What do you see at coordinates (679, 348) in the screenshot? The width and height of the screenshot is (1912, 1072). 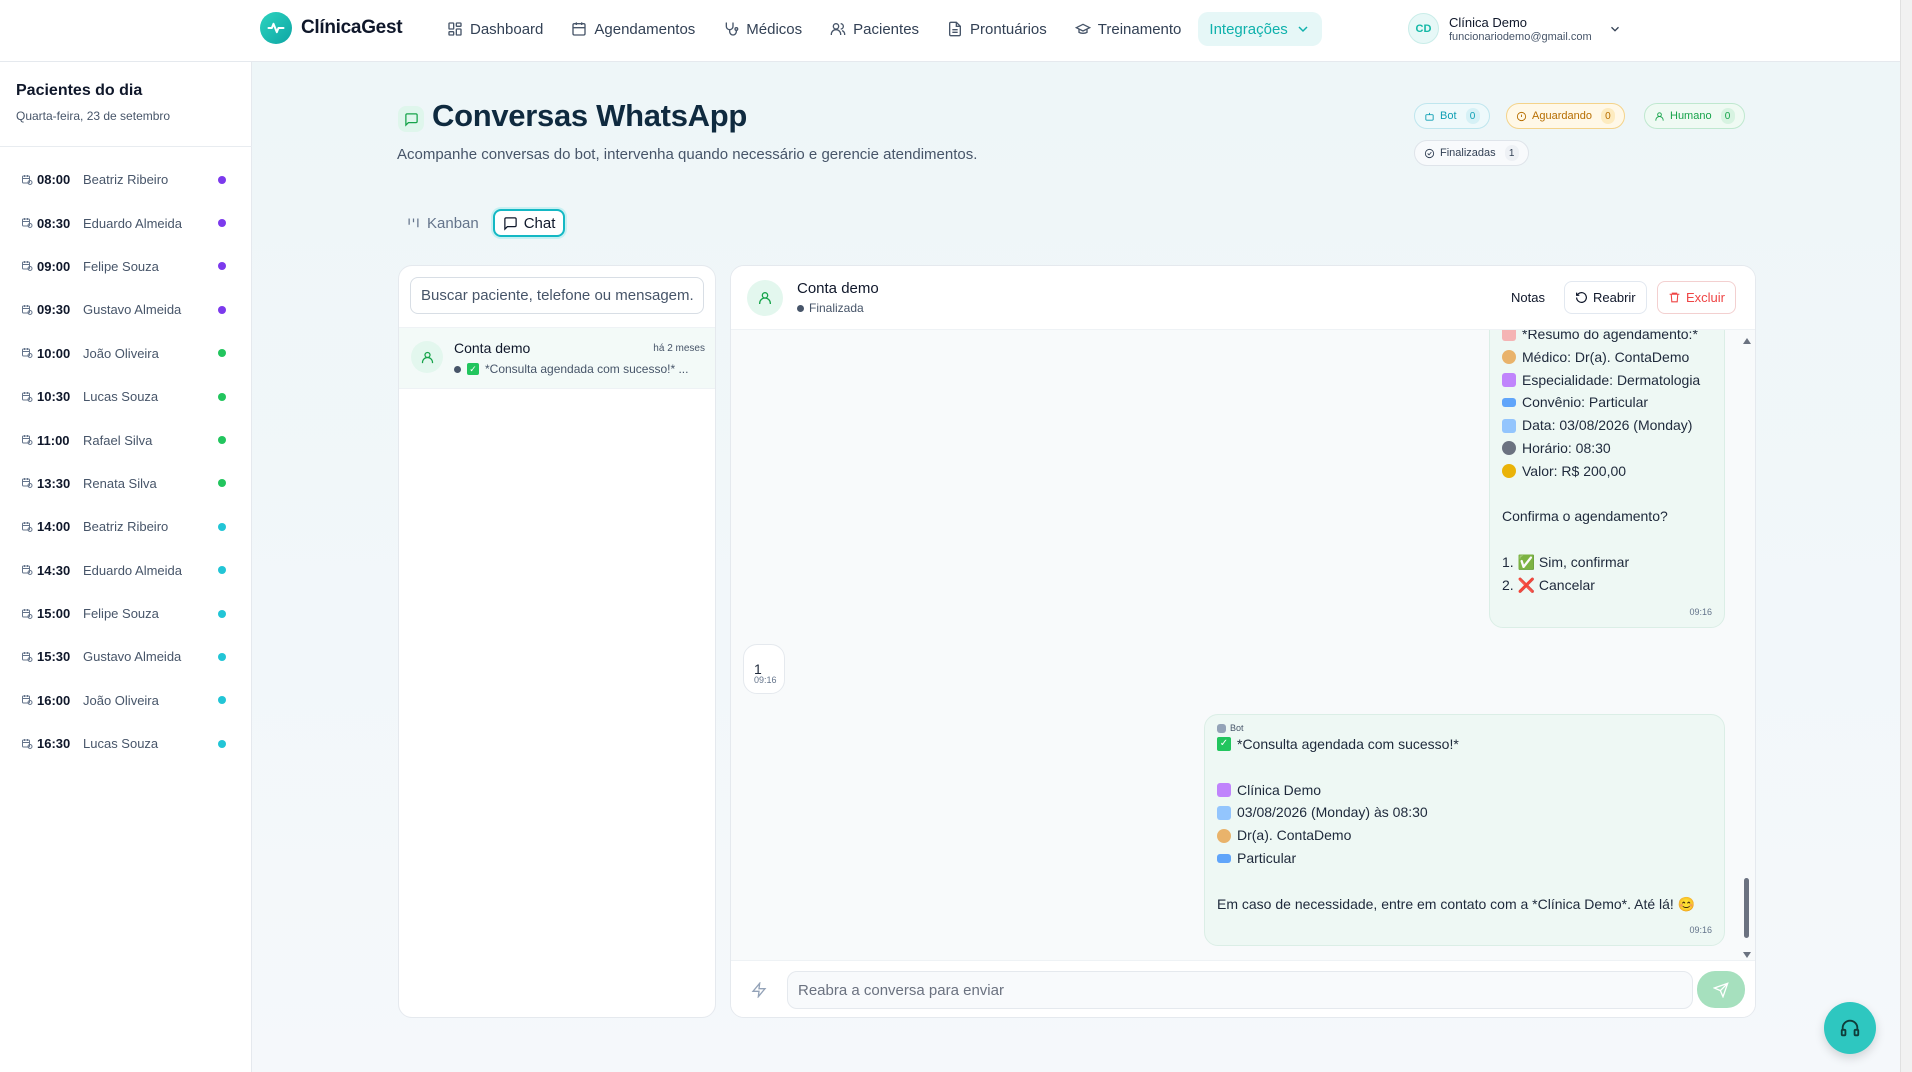 I see `conversation-time: há 2 meses` at bounding box center [679, 348].